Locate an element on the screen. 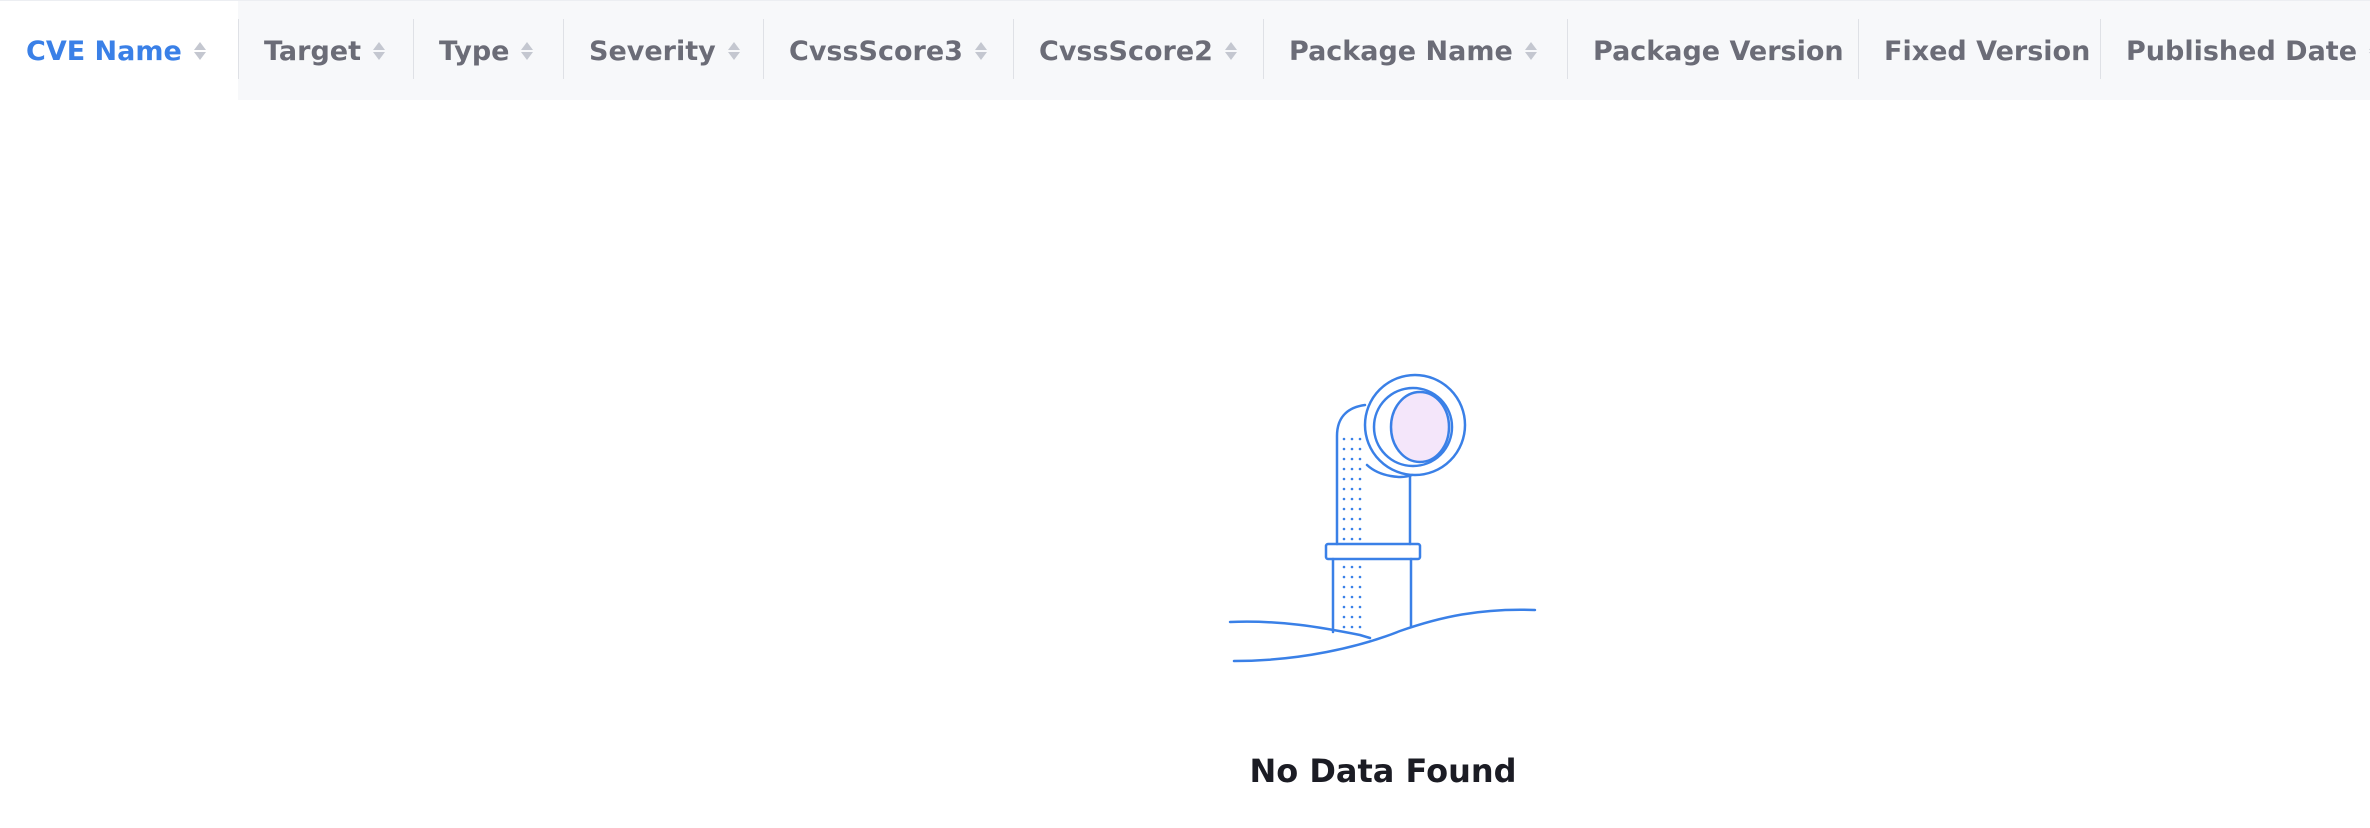 The image size is (2370, 828). column-header-type: Type is located at coordinates (488, 51).